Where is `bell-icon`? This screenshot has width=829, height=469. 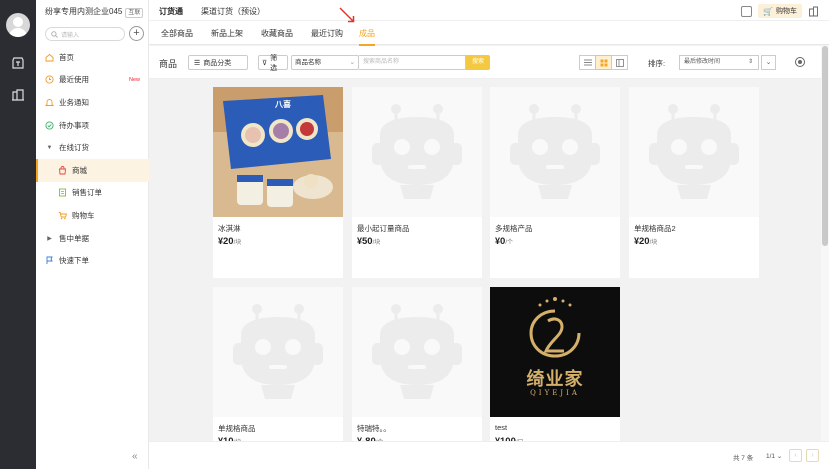 bell-icon is located at coordinates (49, 102).